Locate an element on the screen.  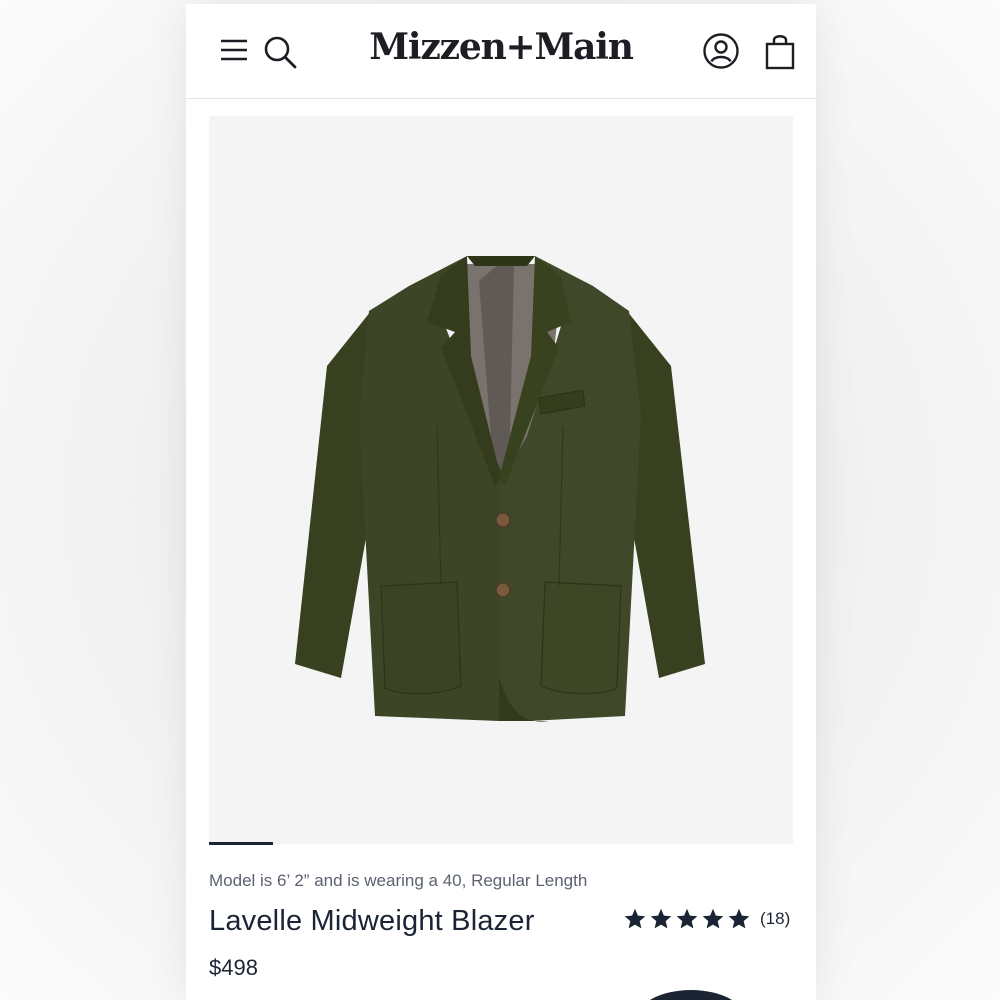
rating-stars is located at coordinates (687, 919).